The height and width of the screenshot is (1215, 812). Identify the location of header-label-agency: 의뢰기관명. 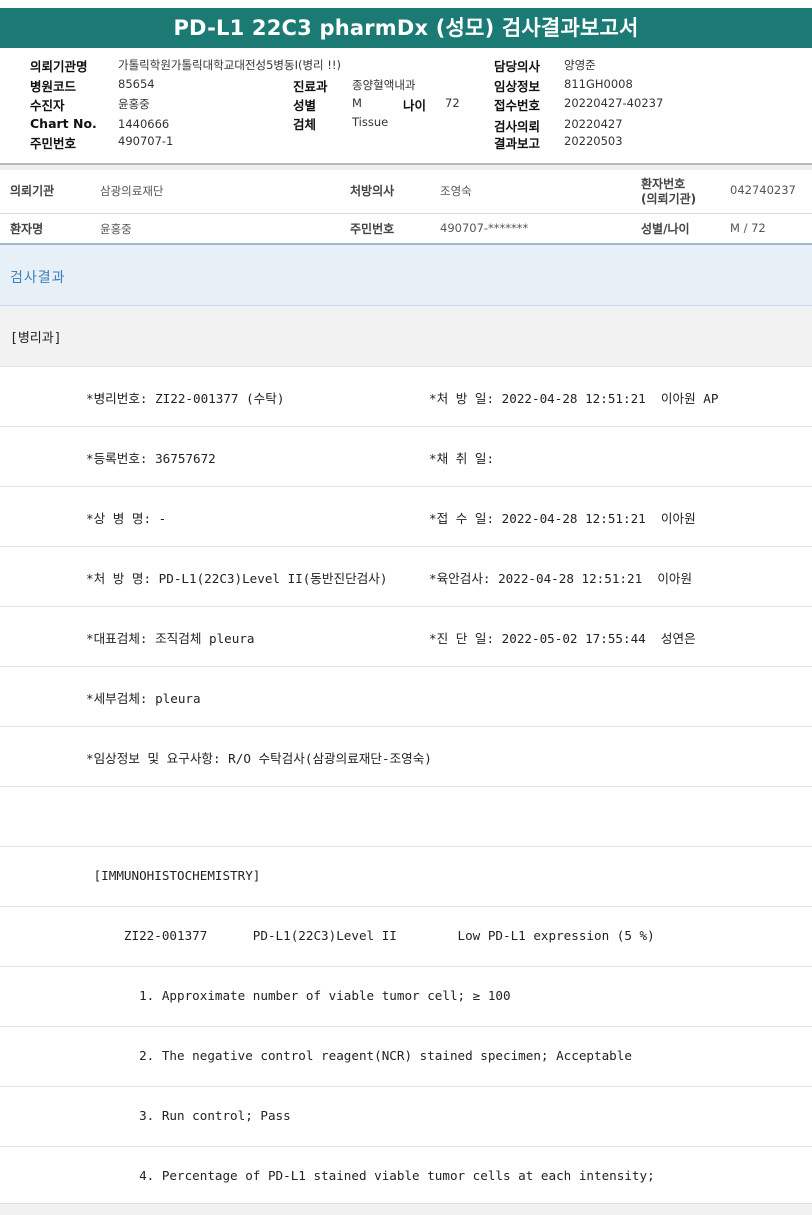
(59, 66).